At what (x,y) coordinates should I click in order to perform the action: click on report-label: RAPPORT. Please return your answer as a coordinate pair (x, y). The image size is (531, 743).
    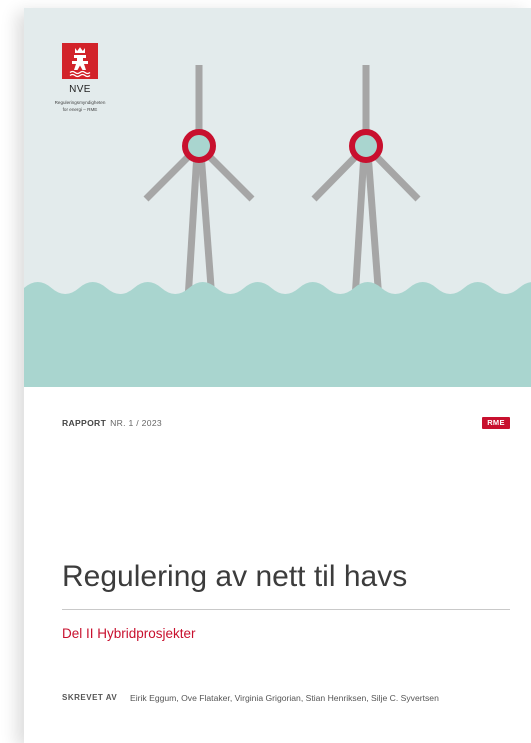
    Looking at the image, I should click on (84, 423).